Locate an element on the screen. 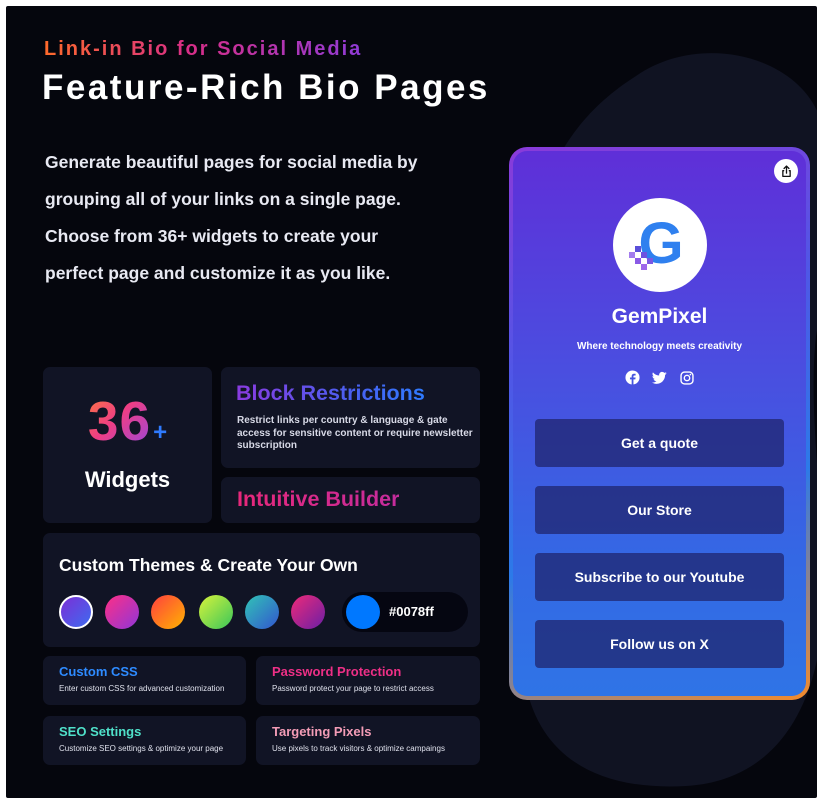 The image size is (821, 803). custom-color-swatch is located at coordinates (363, 612).